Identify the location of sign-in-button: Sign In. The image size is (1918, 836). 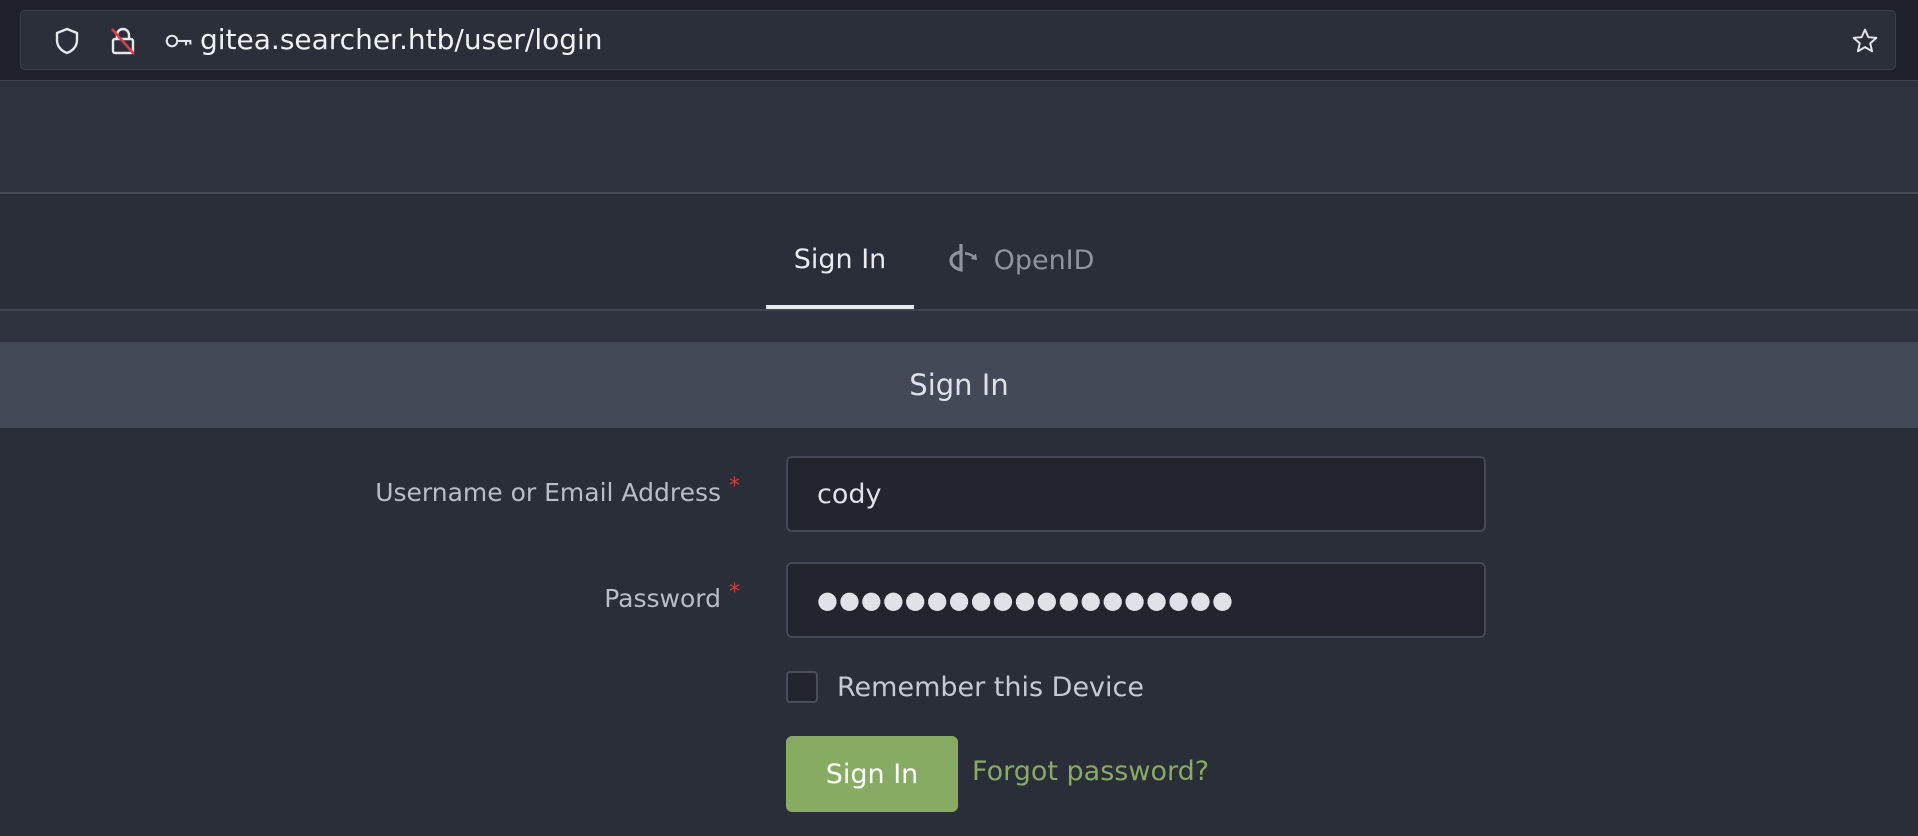
(872, 774).